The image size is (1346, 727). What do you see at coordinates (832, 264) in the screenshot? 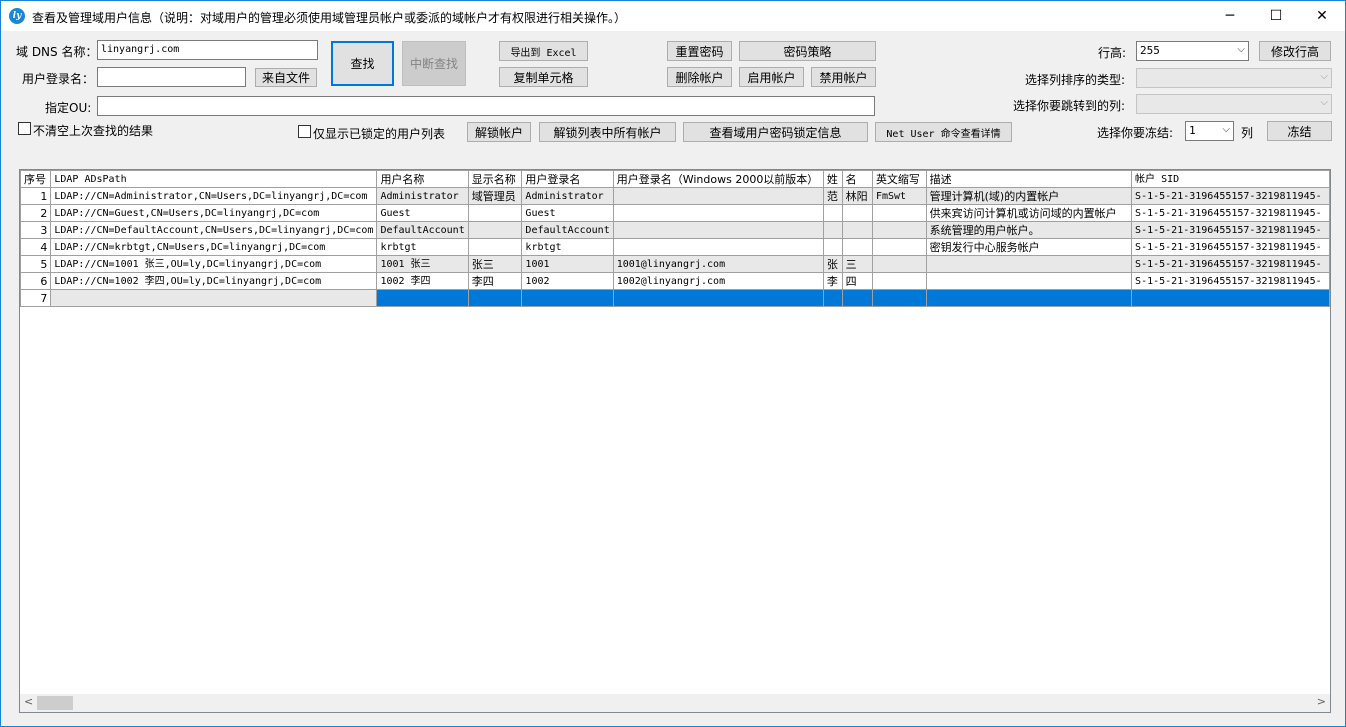
I see `table-cell: 张` at bounding box center [832, 264].